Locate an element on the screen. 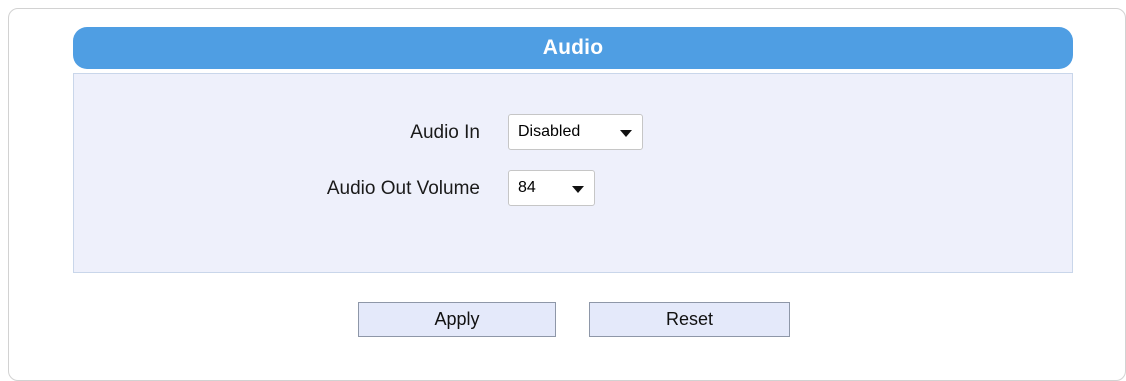 The height and width of the screenshot is (381, 1126). apply-button: Apply is located at coordinates (457, 319).